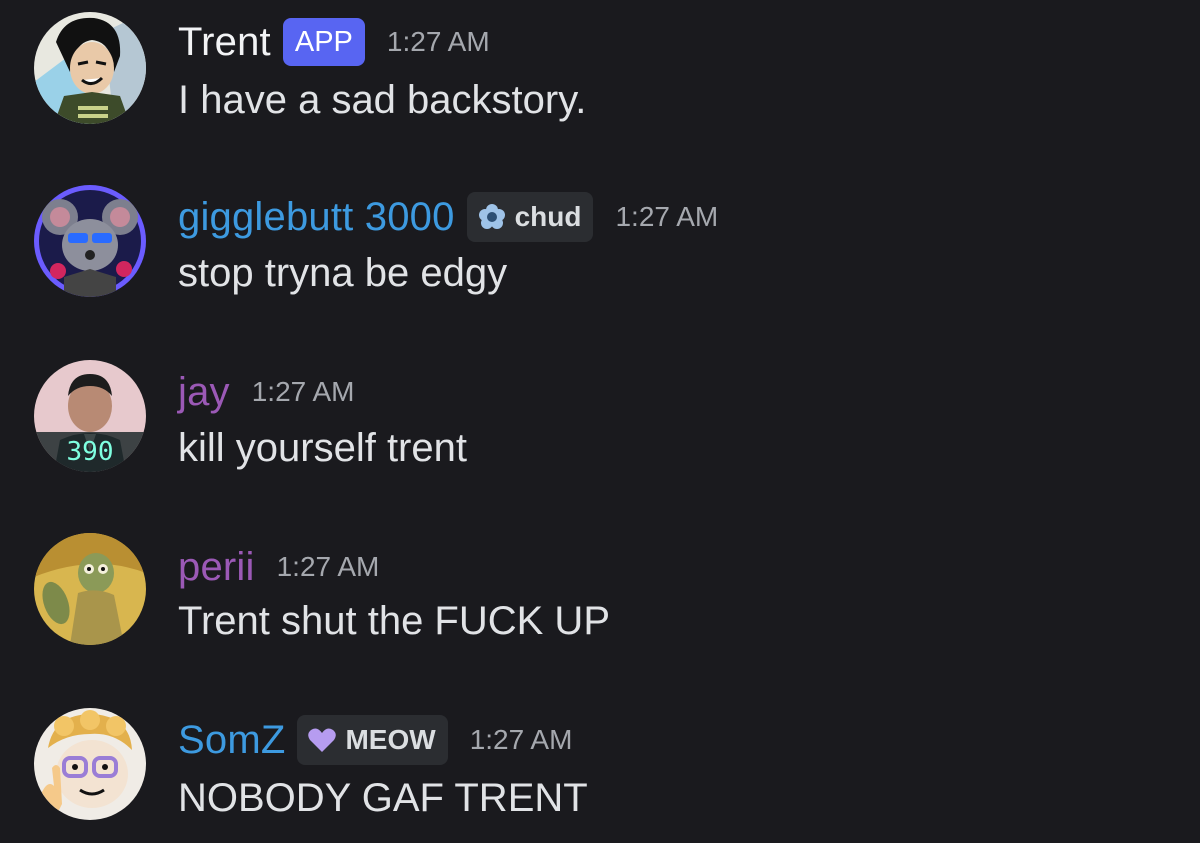  I want to click on guild-tag: MEOW, so click(372, 740).